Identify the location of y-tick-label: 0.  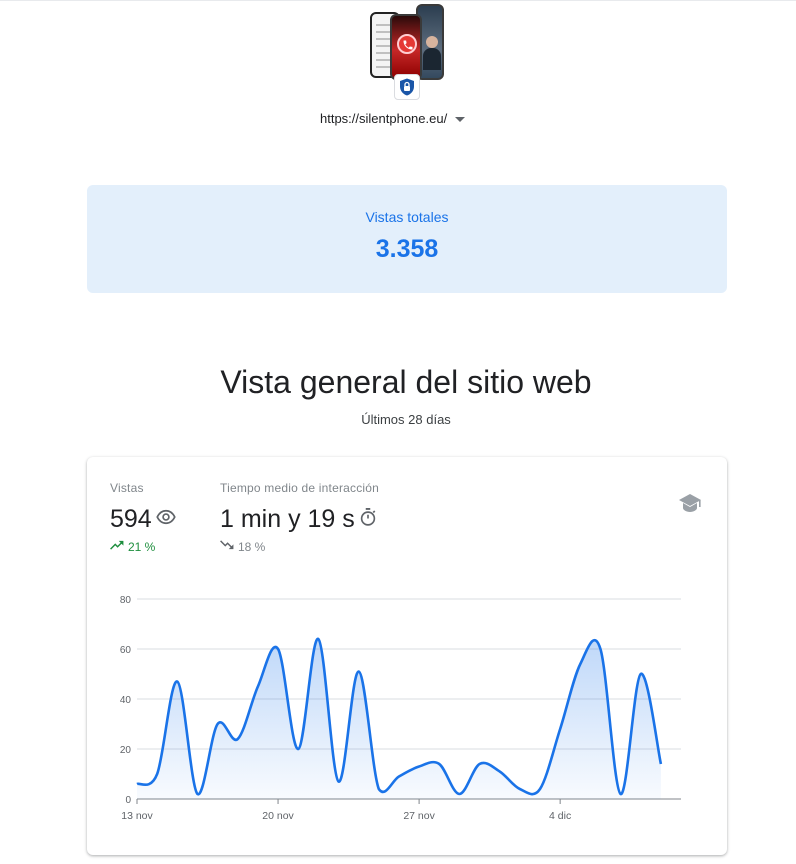
(128, 800).